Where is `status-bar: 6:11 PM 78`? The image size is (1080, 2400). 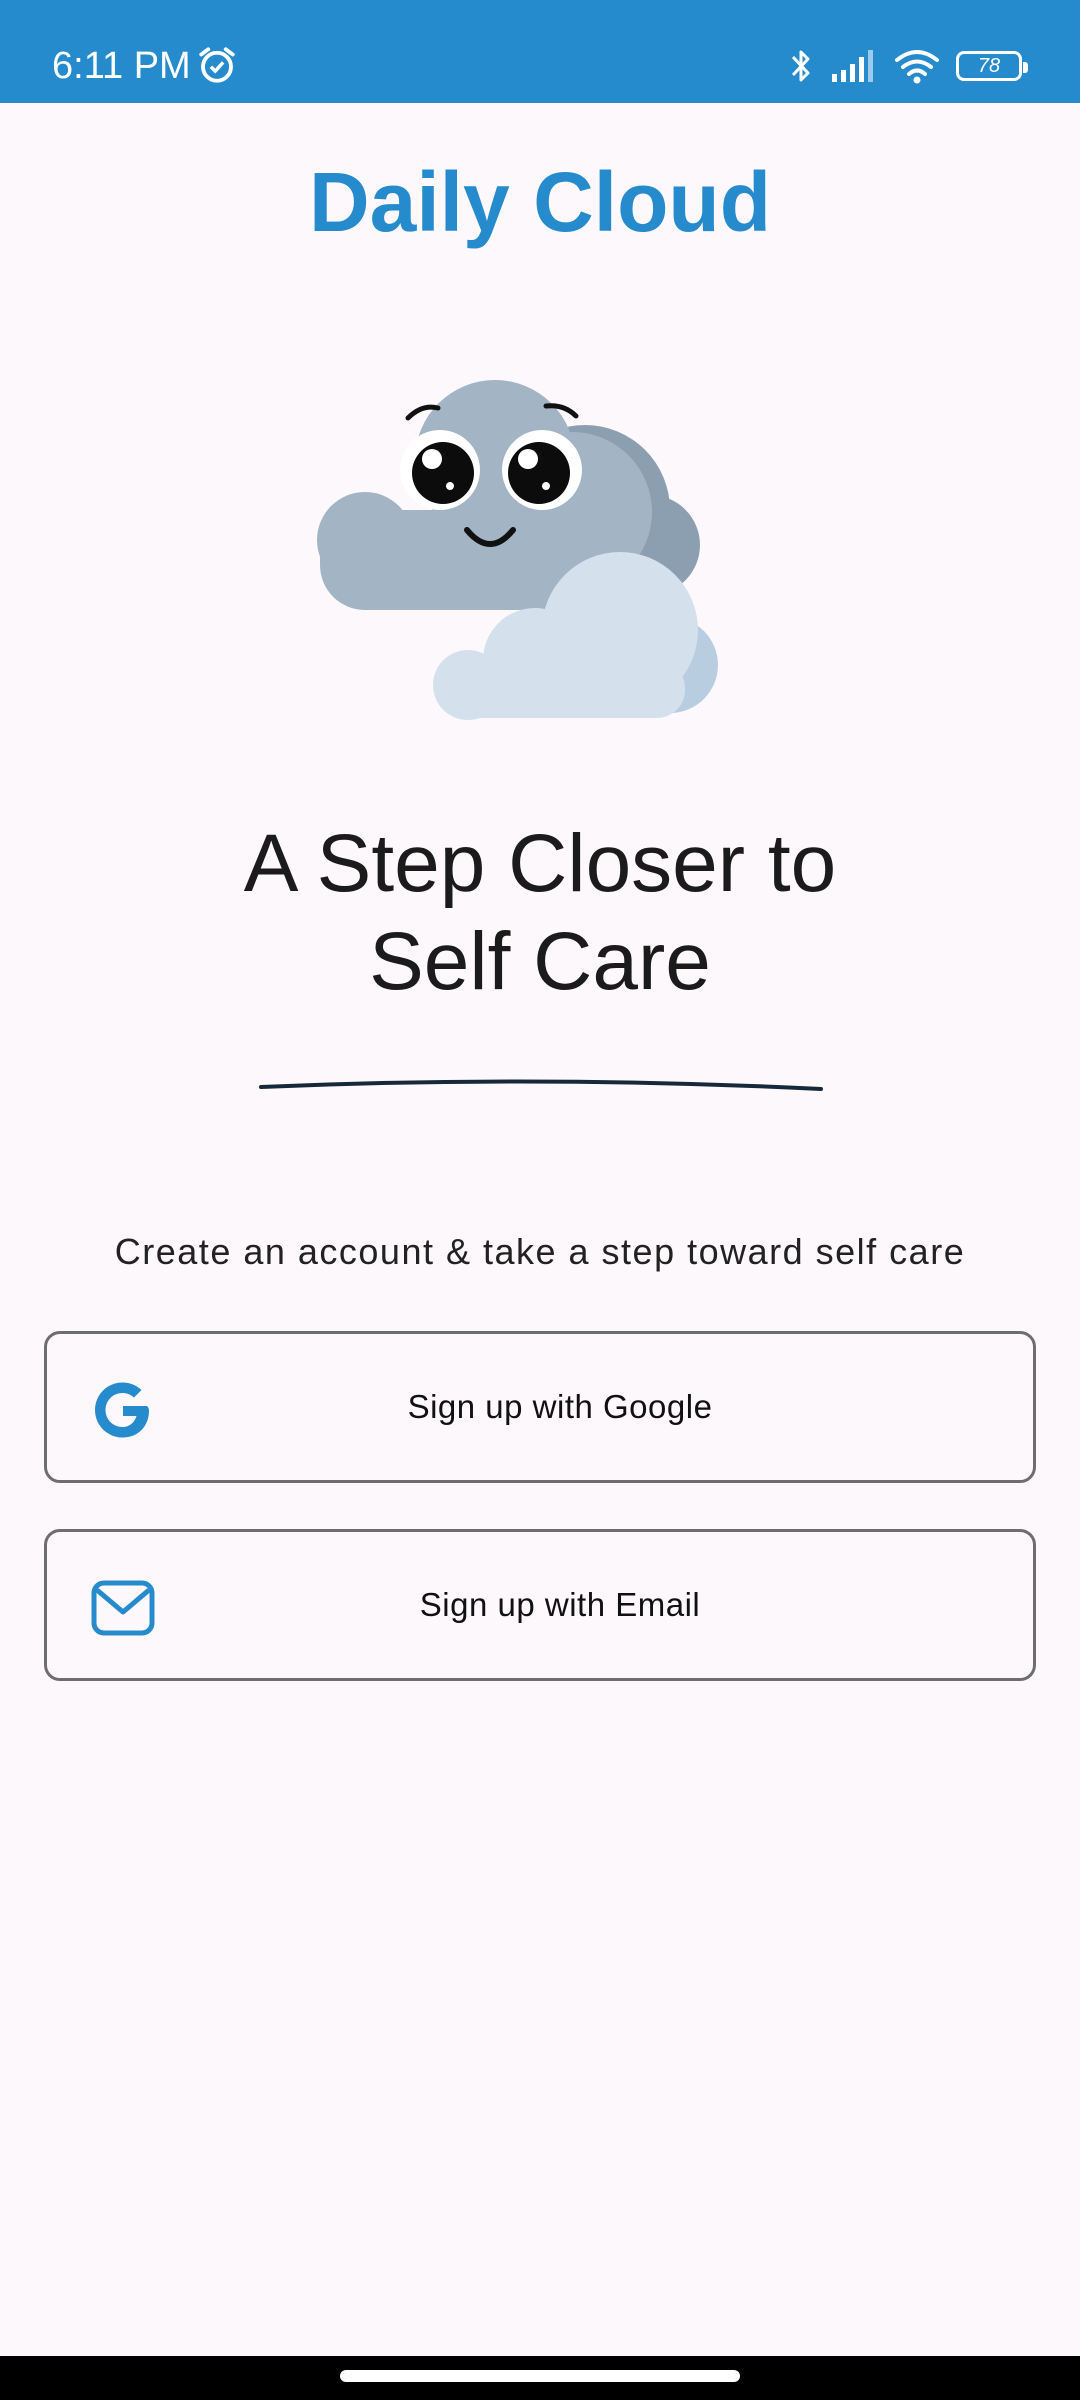 status-bar: 6:11 PM 78 is located at coordinates (540, 51).